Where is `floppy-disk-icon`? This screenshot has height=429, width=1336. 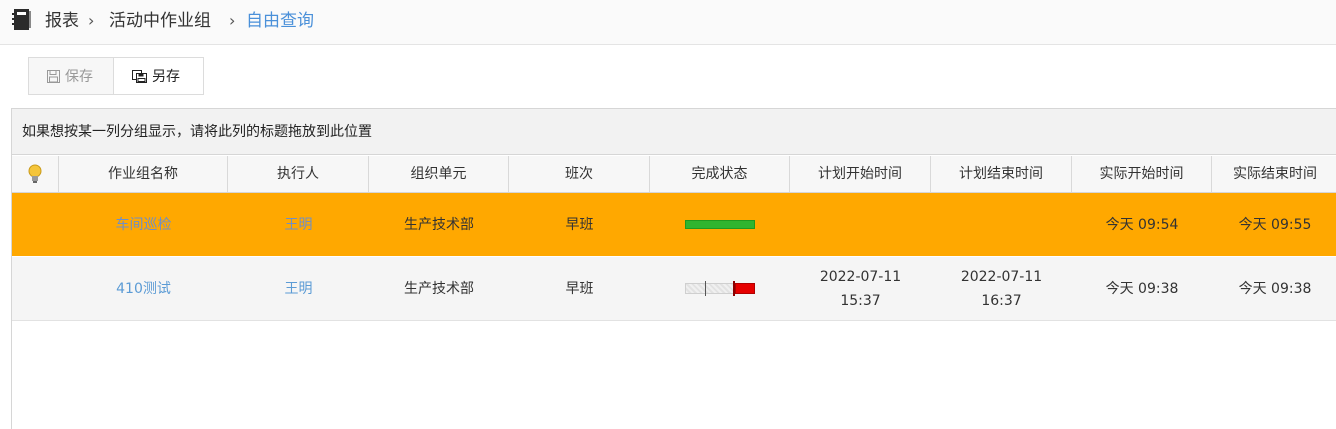 floppy-disk-icon is located at coordinates (53, 76).